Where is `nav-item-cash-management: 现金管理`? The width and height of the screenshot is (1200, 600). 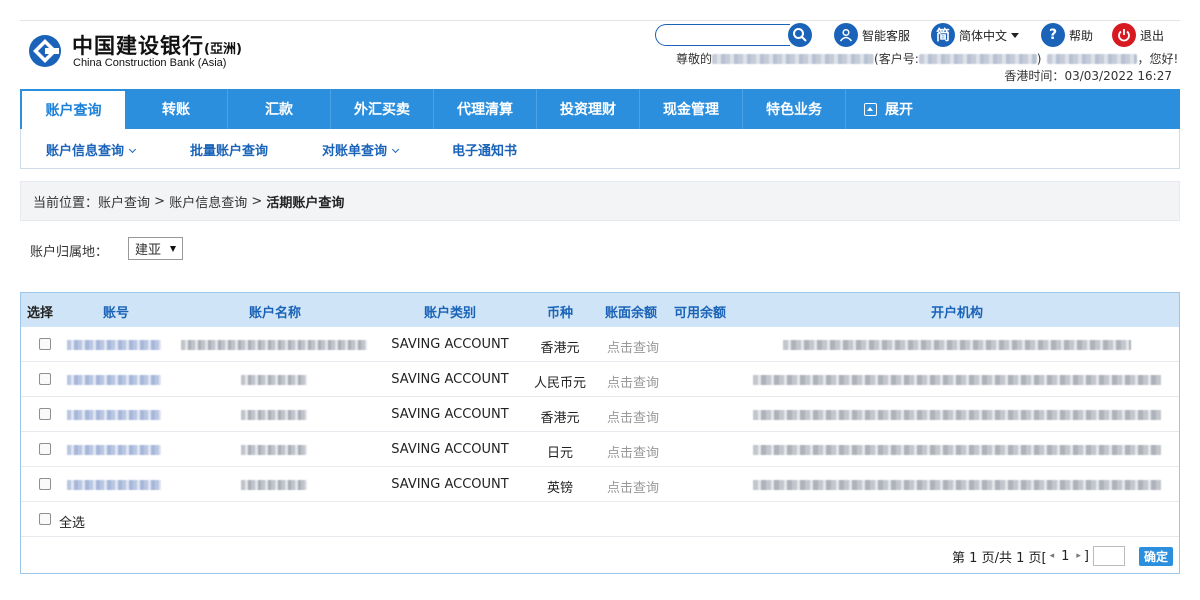 nav-item-cash-management: 现金管理 is located at coordinates (691, 109).